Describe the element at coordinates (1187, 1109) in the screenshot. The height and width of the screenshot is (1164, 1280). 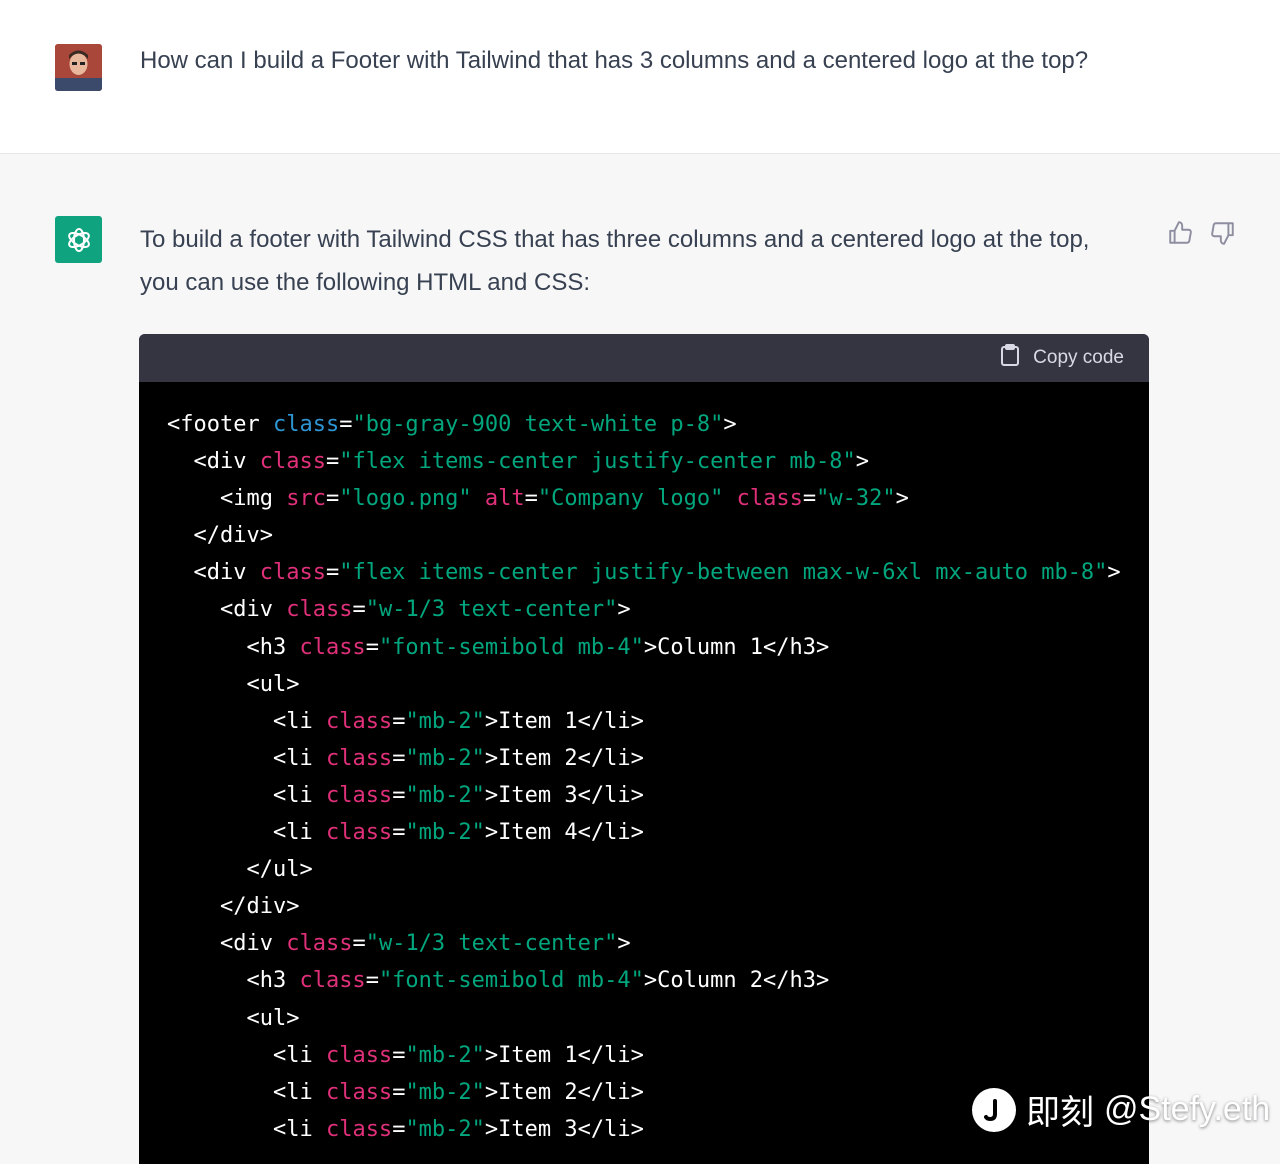
I see `watermark-handle: @Stefy.eth` at that location.